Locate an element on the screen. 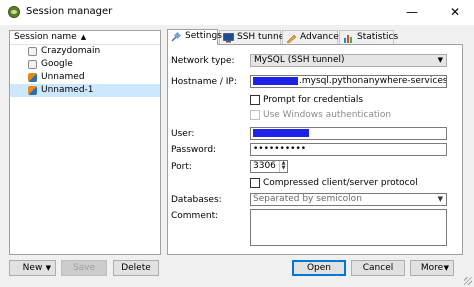 This screenshot has width=474, height=287. user-input is located at coordinates (348, 133).